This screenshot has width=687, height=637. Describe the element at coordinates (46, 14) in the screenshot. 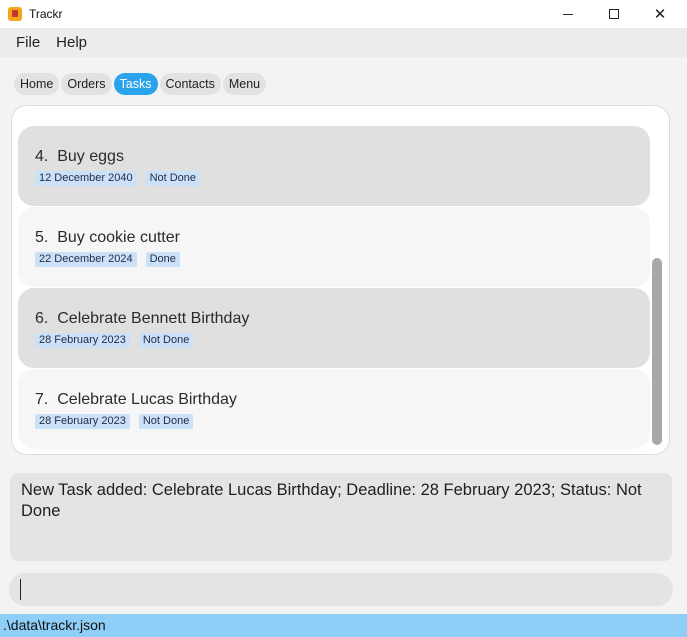

I see `window-title: Trackr` at that location.